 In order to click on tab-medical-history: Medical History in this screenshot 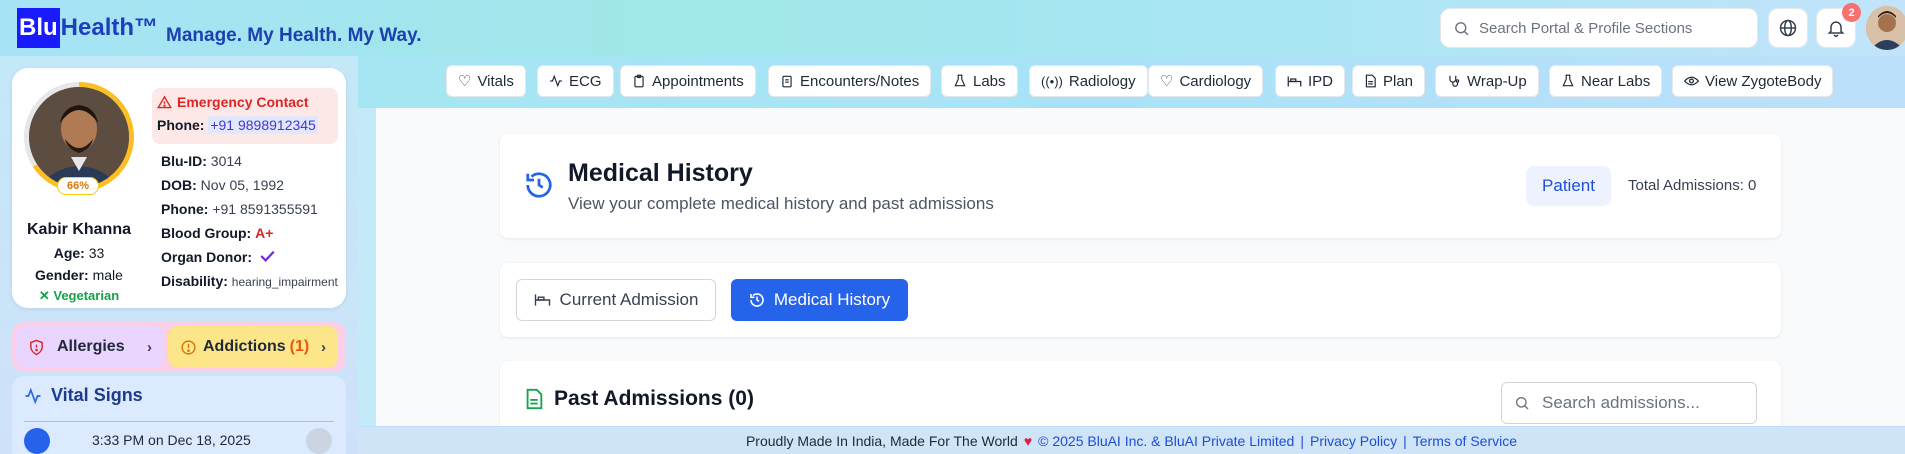, I will do `click(819, 300)`.